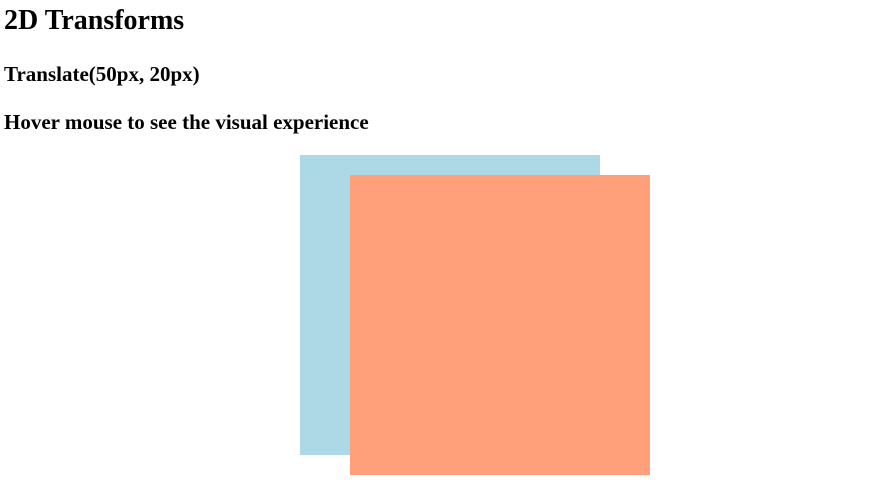 The image size is (873, 489). I want to click on hover-instruction: Hover mouse to see the visual experience, so click(186, 122).